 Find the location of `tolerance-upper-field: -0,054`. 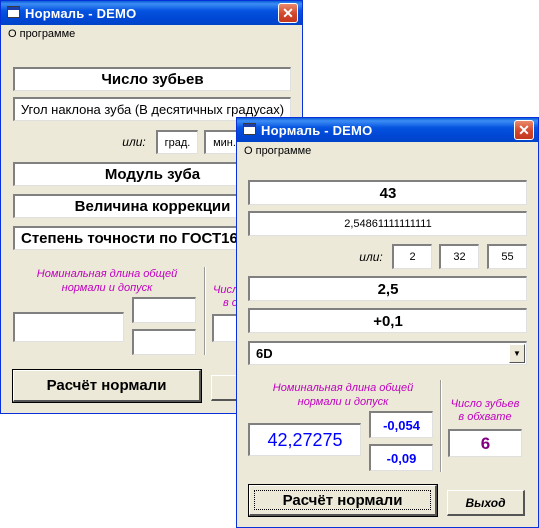

tolerance-upper-field: -0,054 is located at coordinates (401, 424).